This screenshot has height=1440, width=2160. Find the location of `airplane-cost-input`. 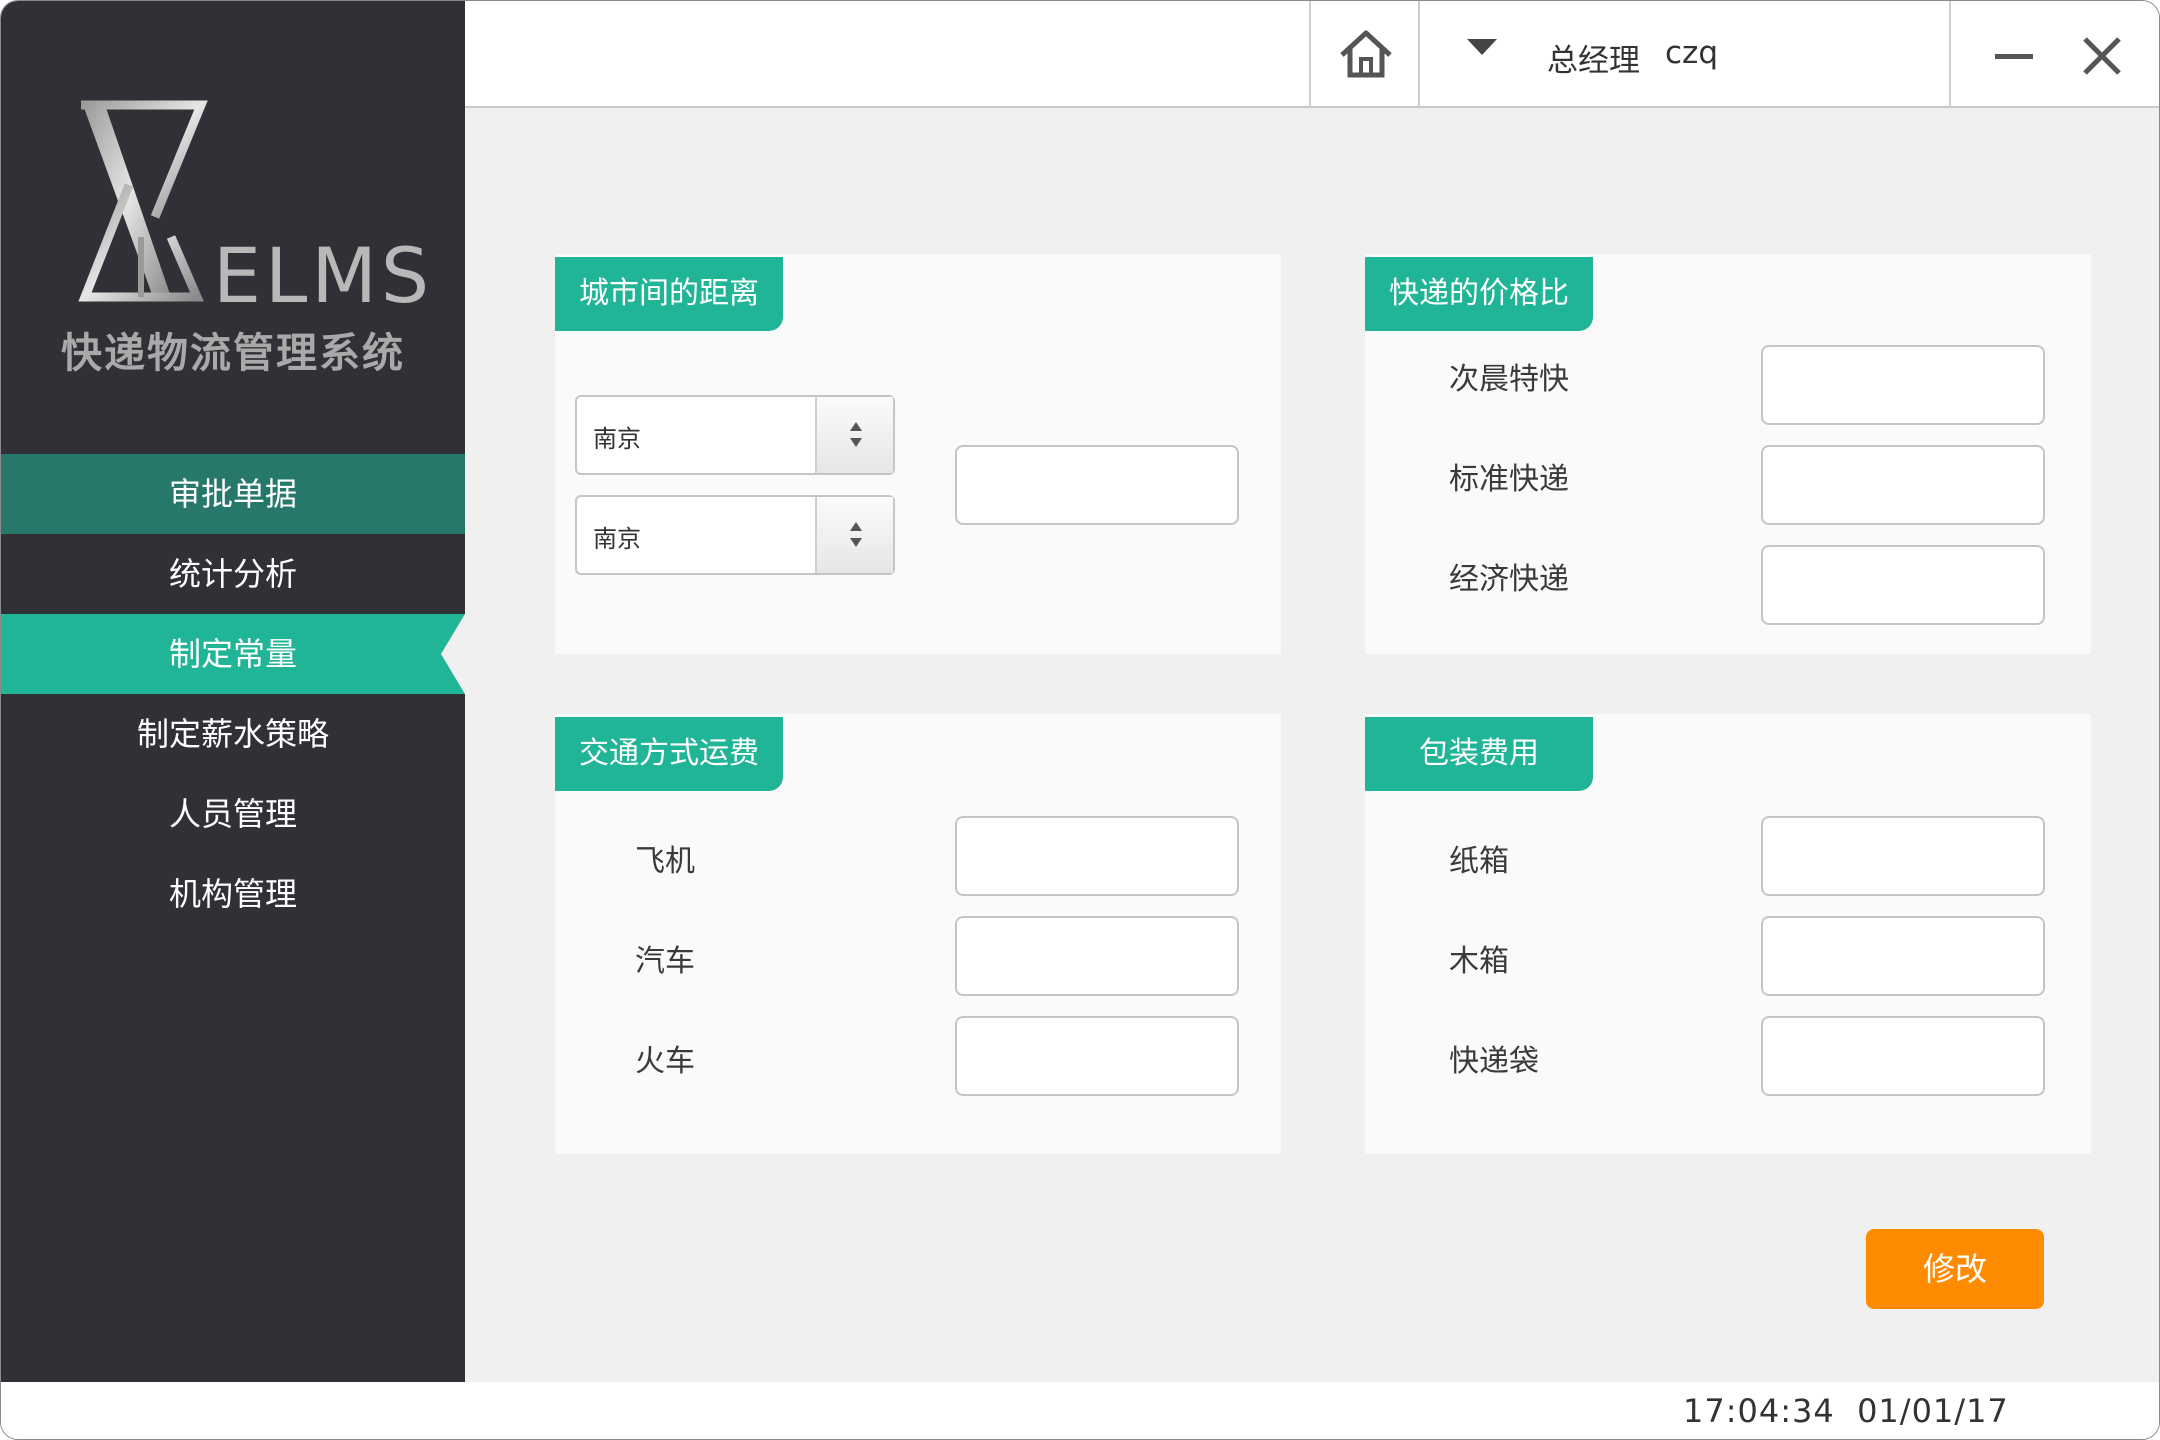

airplane-cost-input is located at coordinates (1097, 856).